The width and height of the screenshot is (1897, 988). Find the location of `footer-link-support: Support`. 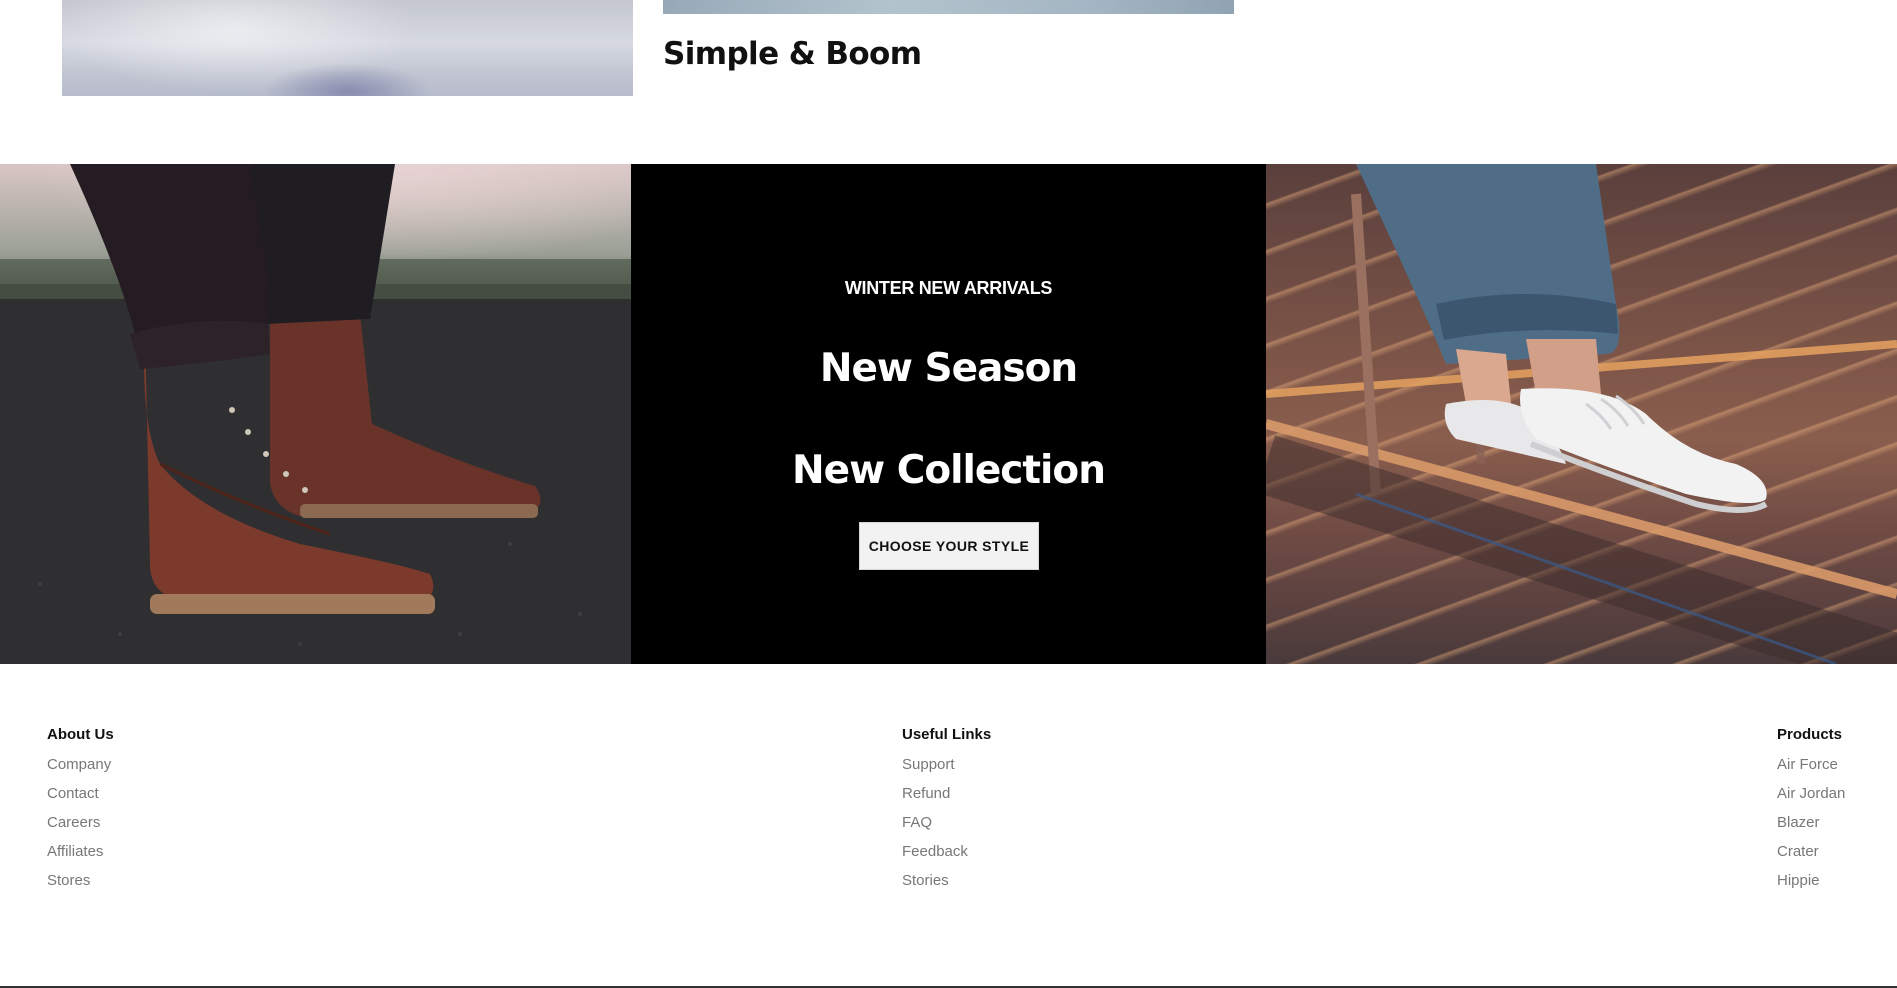

footer-link-support: Support is located at coordinates (946, 769).